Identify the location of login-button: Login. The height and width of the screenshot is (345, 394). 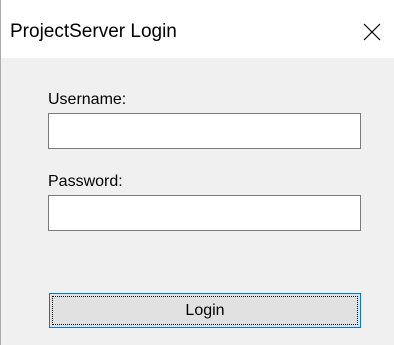
(205, 310).